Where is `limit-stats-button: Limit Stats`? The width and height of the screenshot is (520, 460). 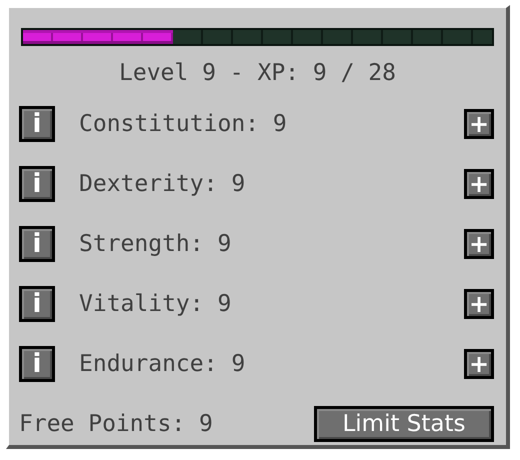 limit-stats-button: Limit Stats is located at coordinates (404, 424).